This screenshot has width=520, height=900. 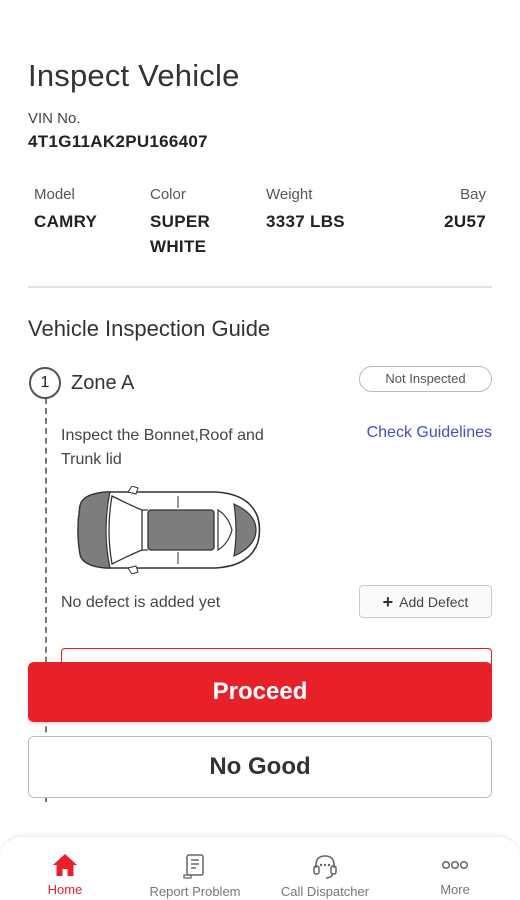 What do you see at coordinates (66, 221) in the screenshot?
I see `spec-model-value: CAMRY` at bounding box center [66, 221].